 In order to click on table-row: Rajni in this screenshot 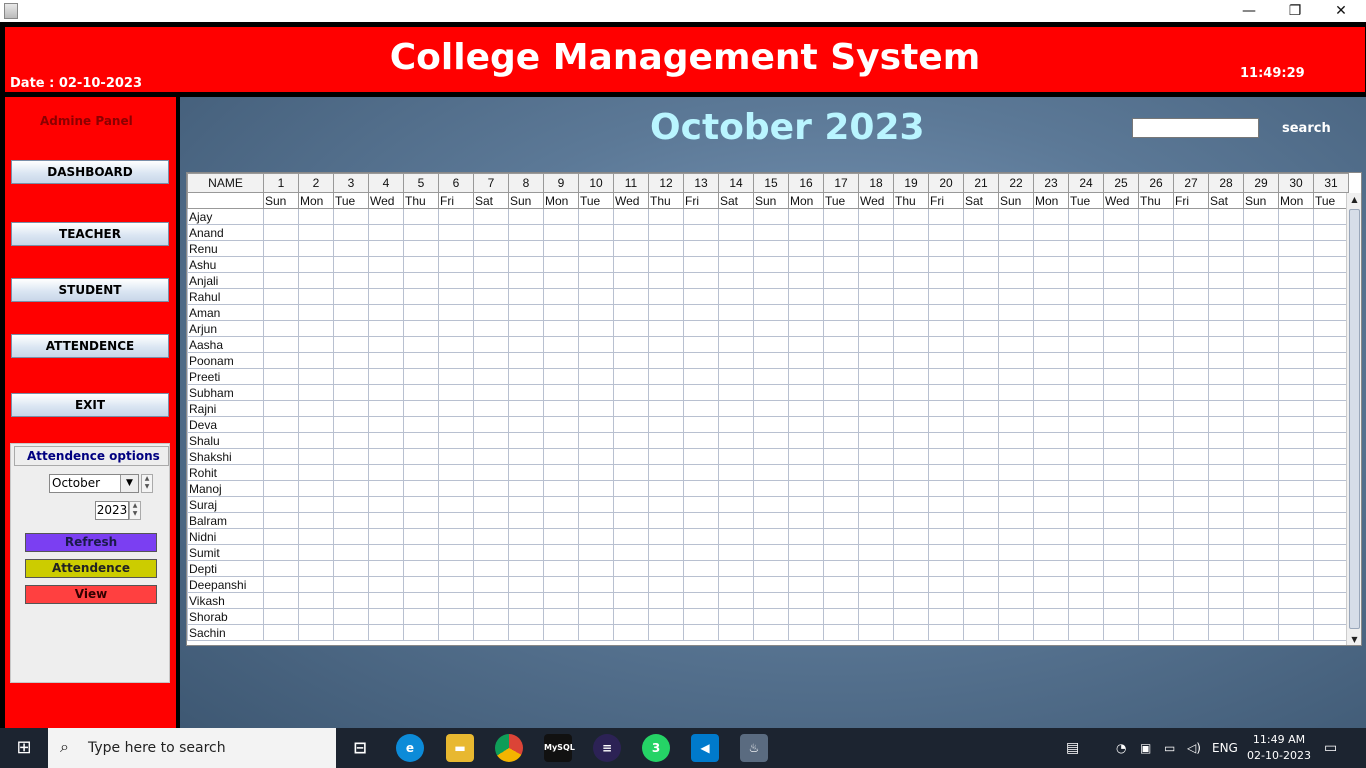, I will do `click(768, 408)`.